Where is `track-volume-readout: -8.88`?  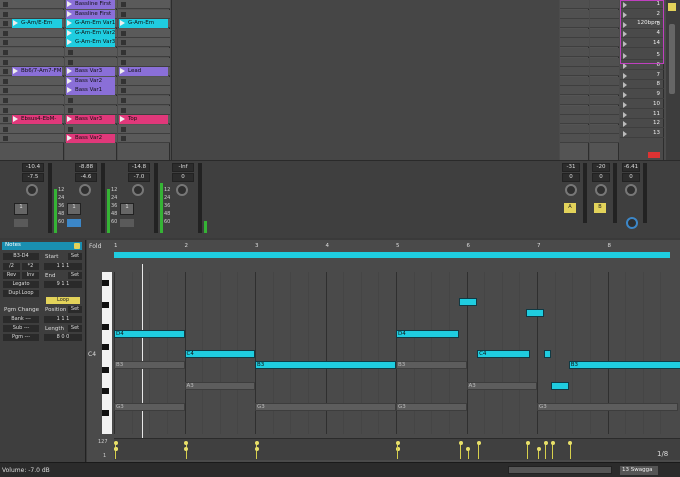
track-volume-readout: -8.88 is located at coordinates (86, 167).